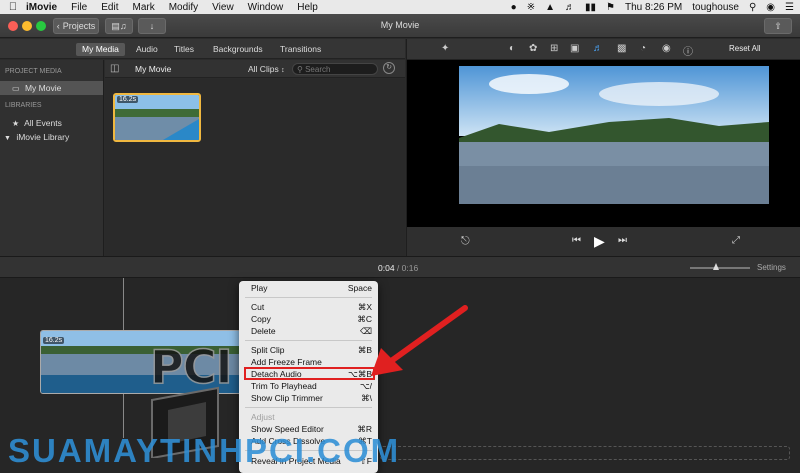  I want to click on menu-item-shortcut: Space, so click(359, 288).